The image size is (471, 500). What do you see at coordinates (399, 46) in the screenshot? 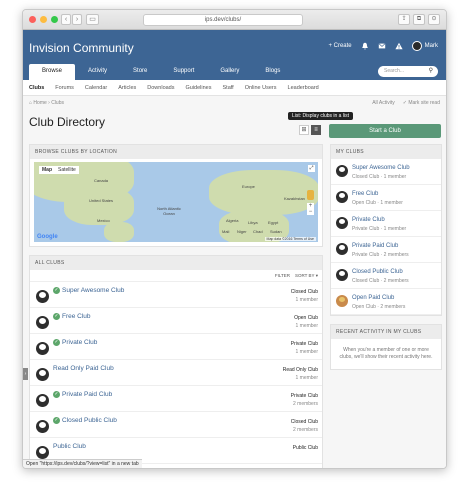
I see `warning-icon` at bounding box center [399, 46].